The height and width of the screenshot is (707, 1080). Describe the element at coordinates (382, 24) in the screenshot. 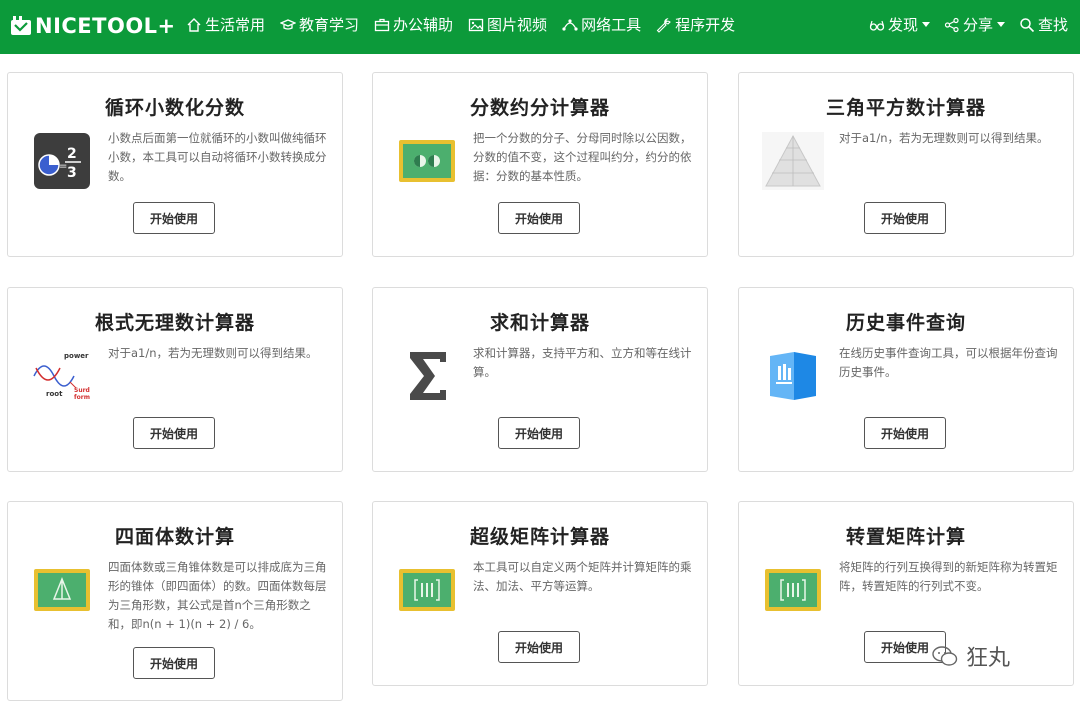

I see `briefcase-icon` at that location.